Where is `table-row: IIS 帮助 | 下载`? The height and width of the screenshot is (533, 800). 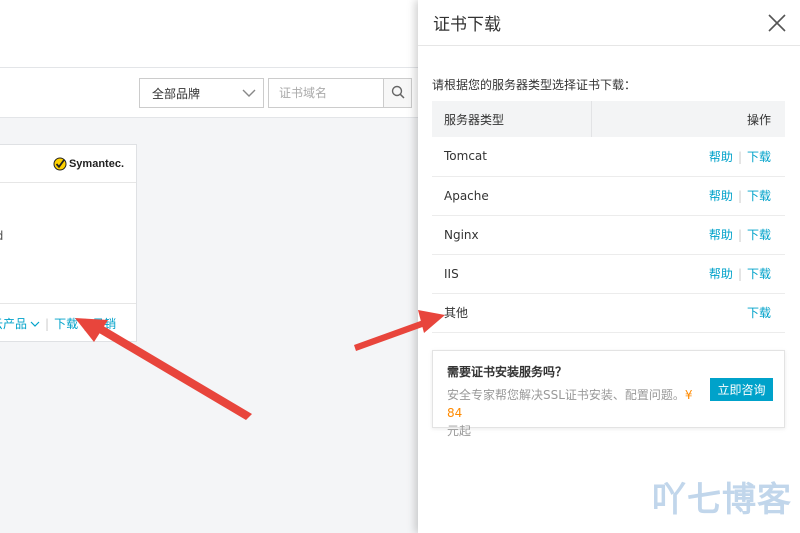 table-row: IIS 帮助 | 下载 is located at coordinates (608, 274).